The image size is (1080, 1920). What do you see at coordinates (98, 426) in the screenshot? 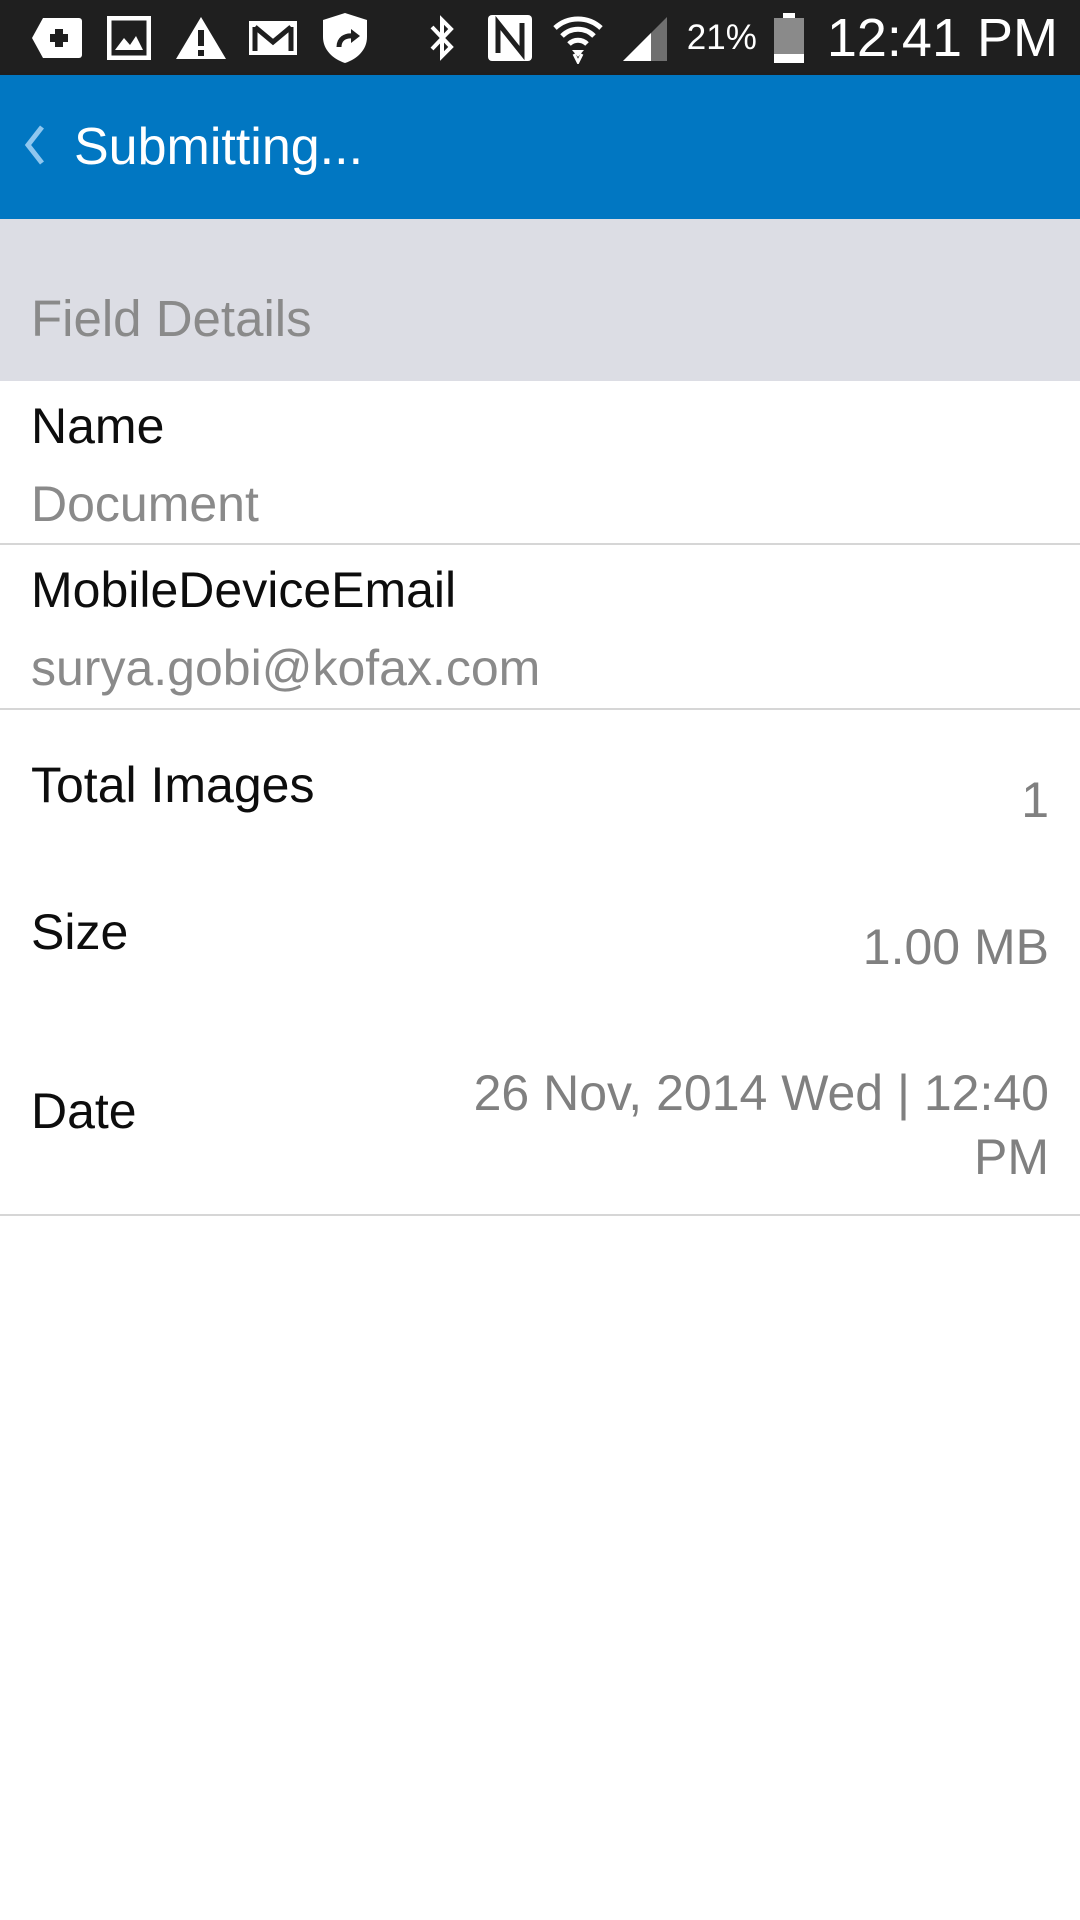
I see `field-label: Name` at bounding box center [98, 426].